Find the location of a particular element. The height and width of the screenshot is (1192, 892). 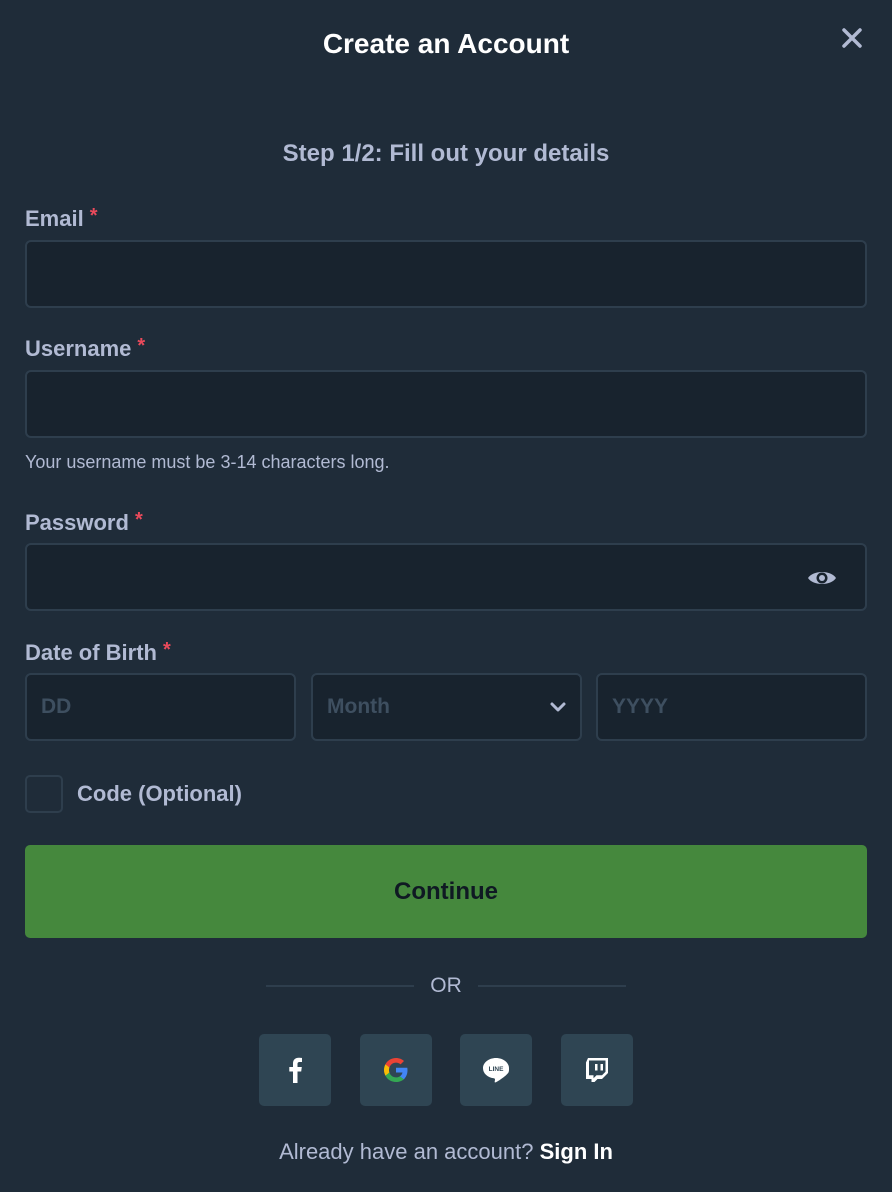

dob-month-select: Month is located at coordinates (446, 707).